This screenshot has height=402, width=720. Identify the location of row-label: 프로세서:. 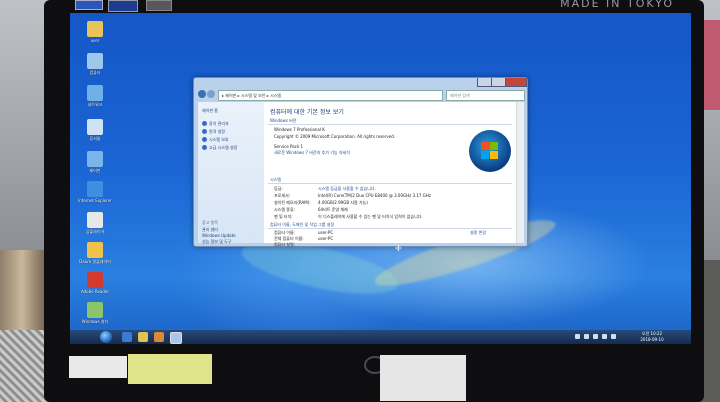
(282, 195).